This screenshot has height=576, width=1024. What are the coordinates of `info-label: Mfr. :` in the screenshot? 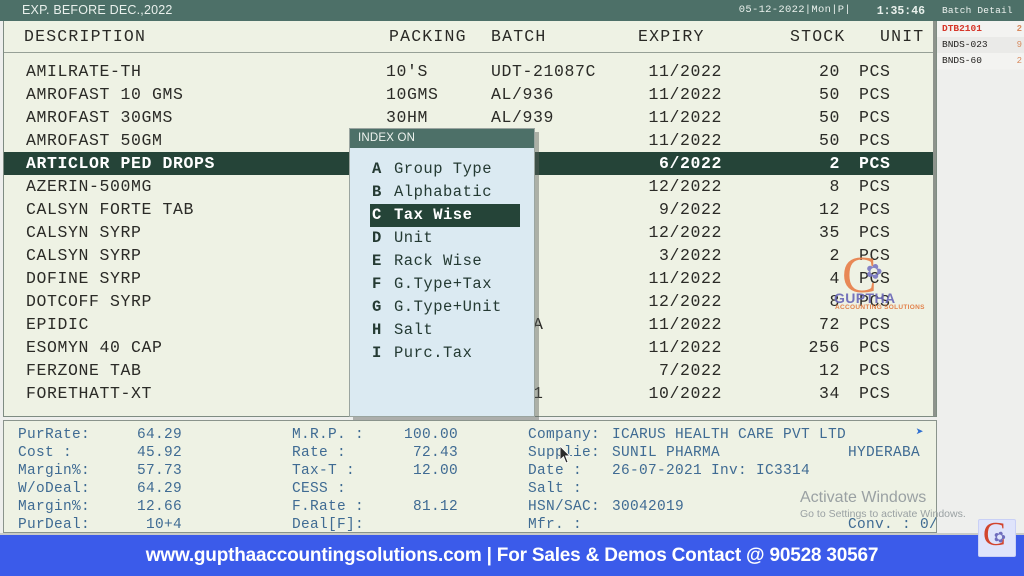 It's located at (555, 525).